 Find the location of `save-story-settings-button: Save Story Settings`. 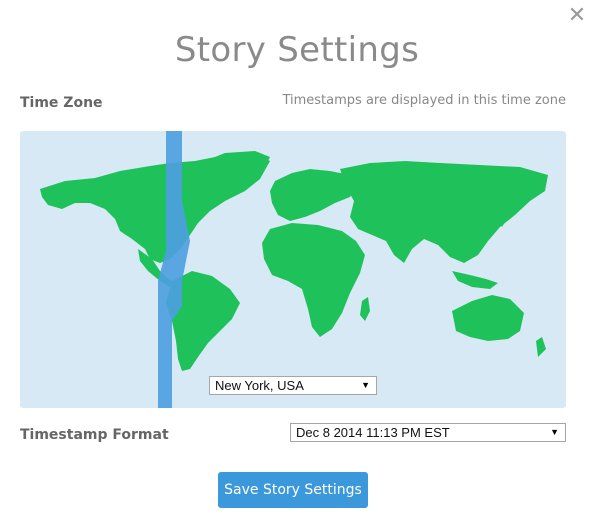

save-story-settings-button: Save Story Settings is located at coordinates (293, 490).